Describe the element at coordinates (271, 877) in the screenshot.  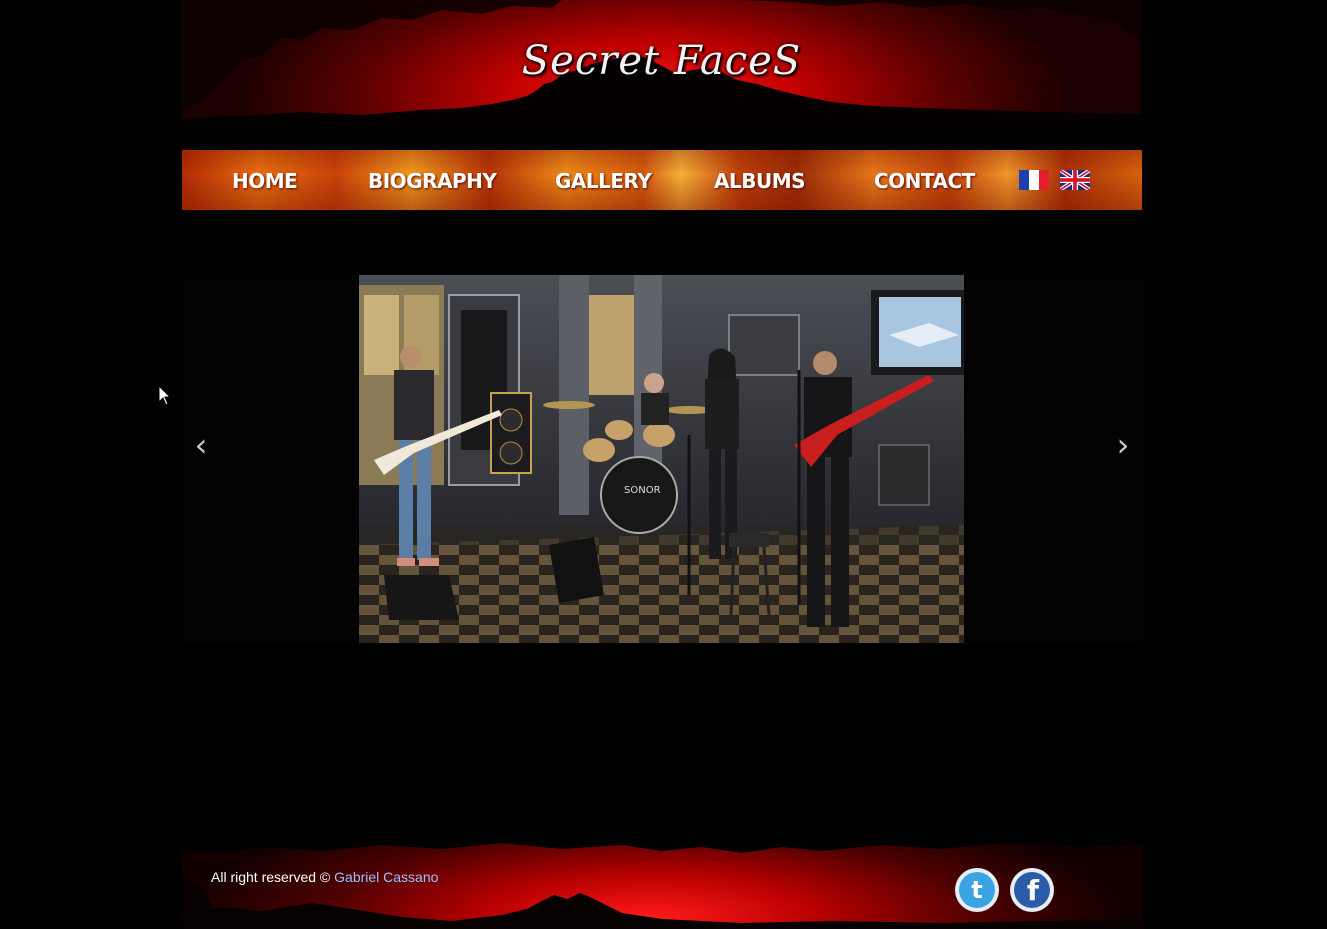
I see `copyright-prefix: All right reserved ©` at that location.